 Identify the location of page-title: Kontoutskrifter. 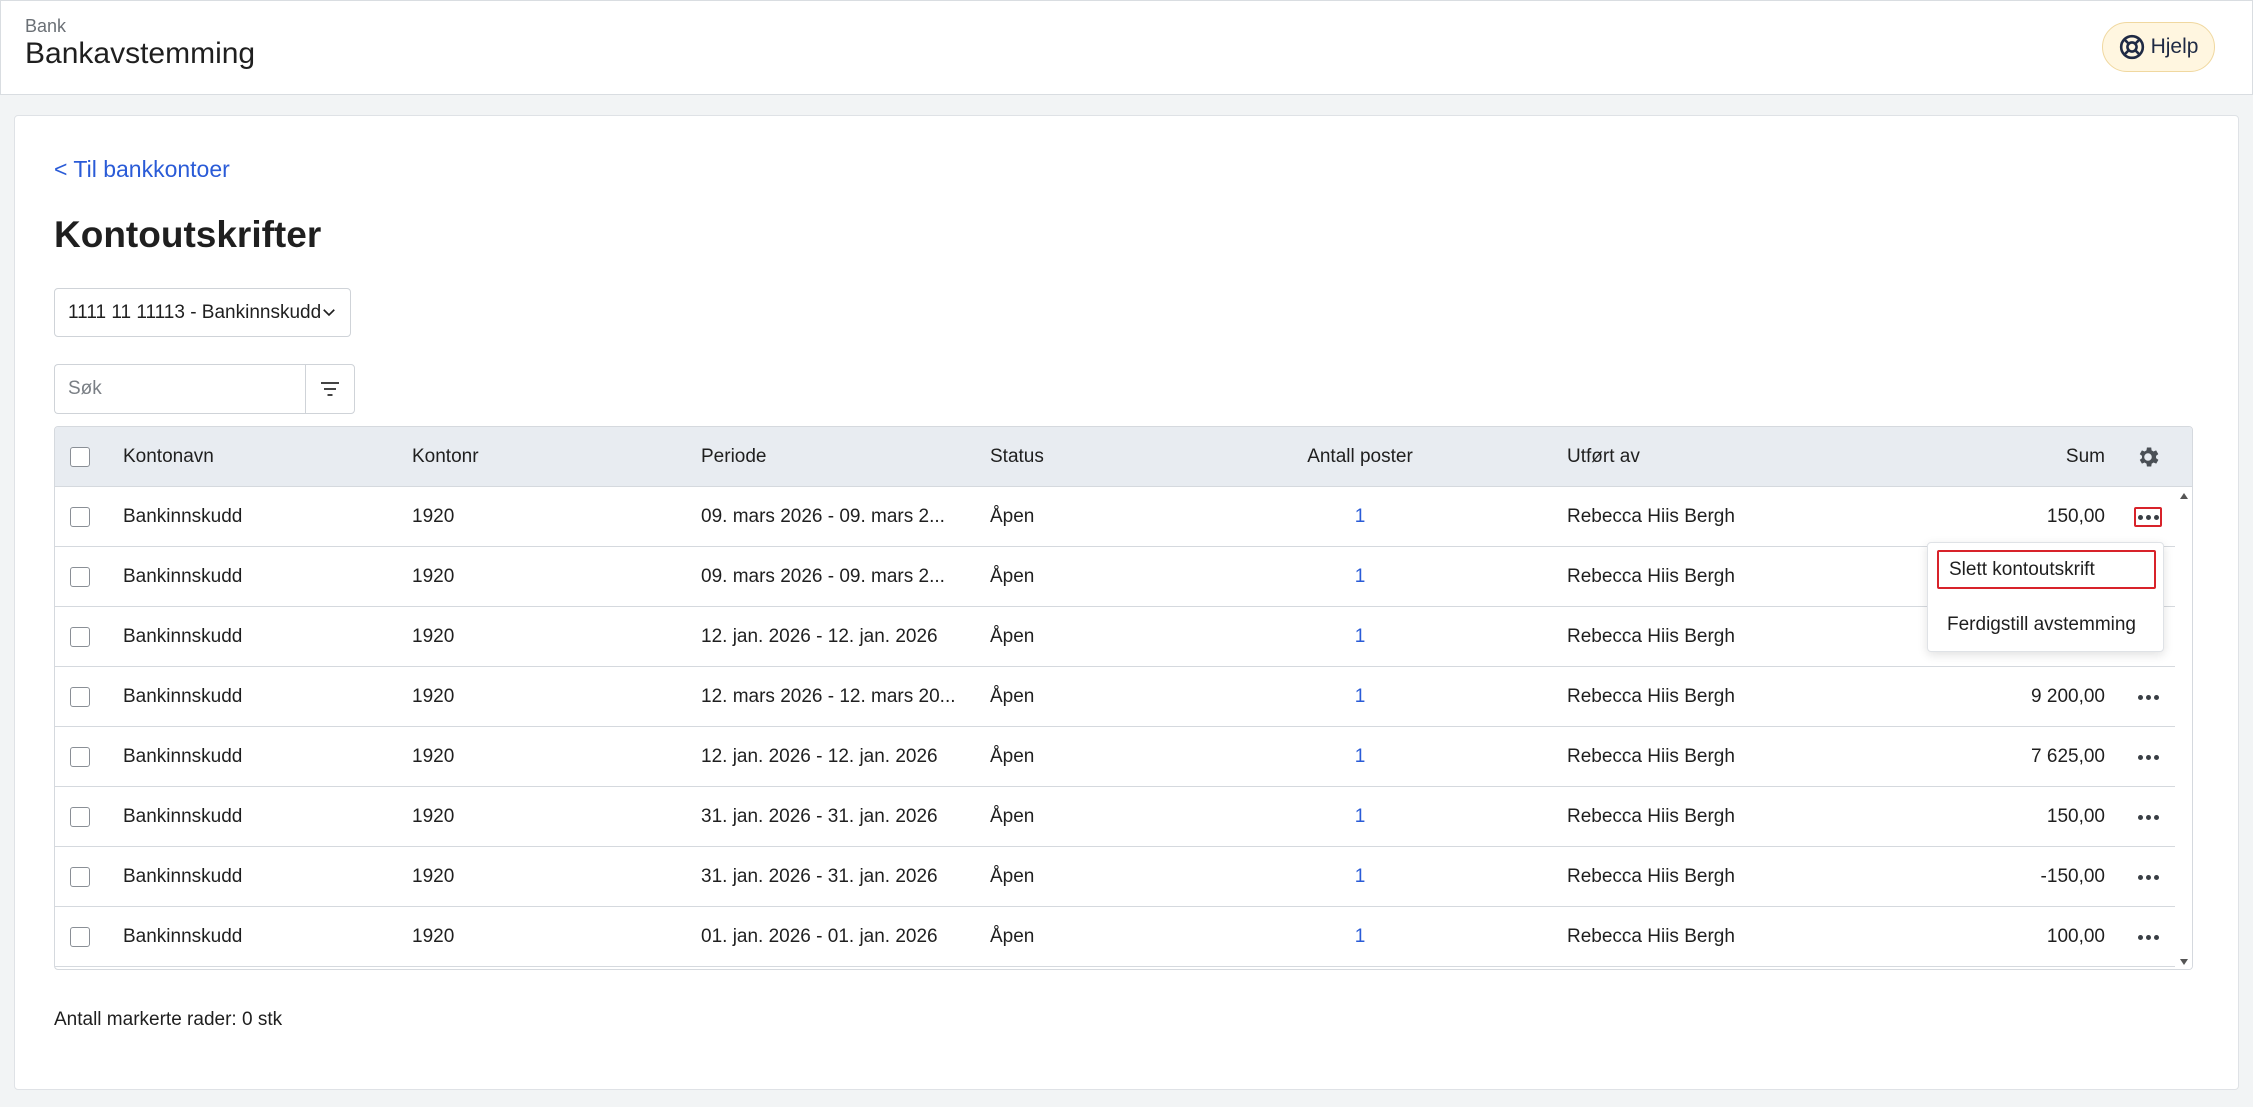
(188, 234).